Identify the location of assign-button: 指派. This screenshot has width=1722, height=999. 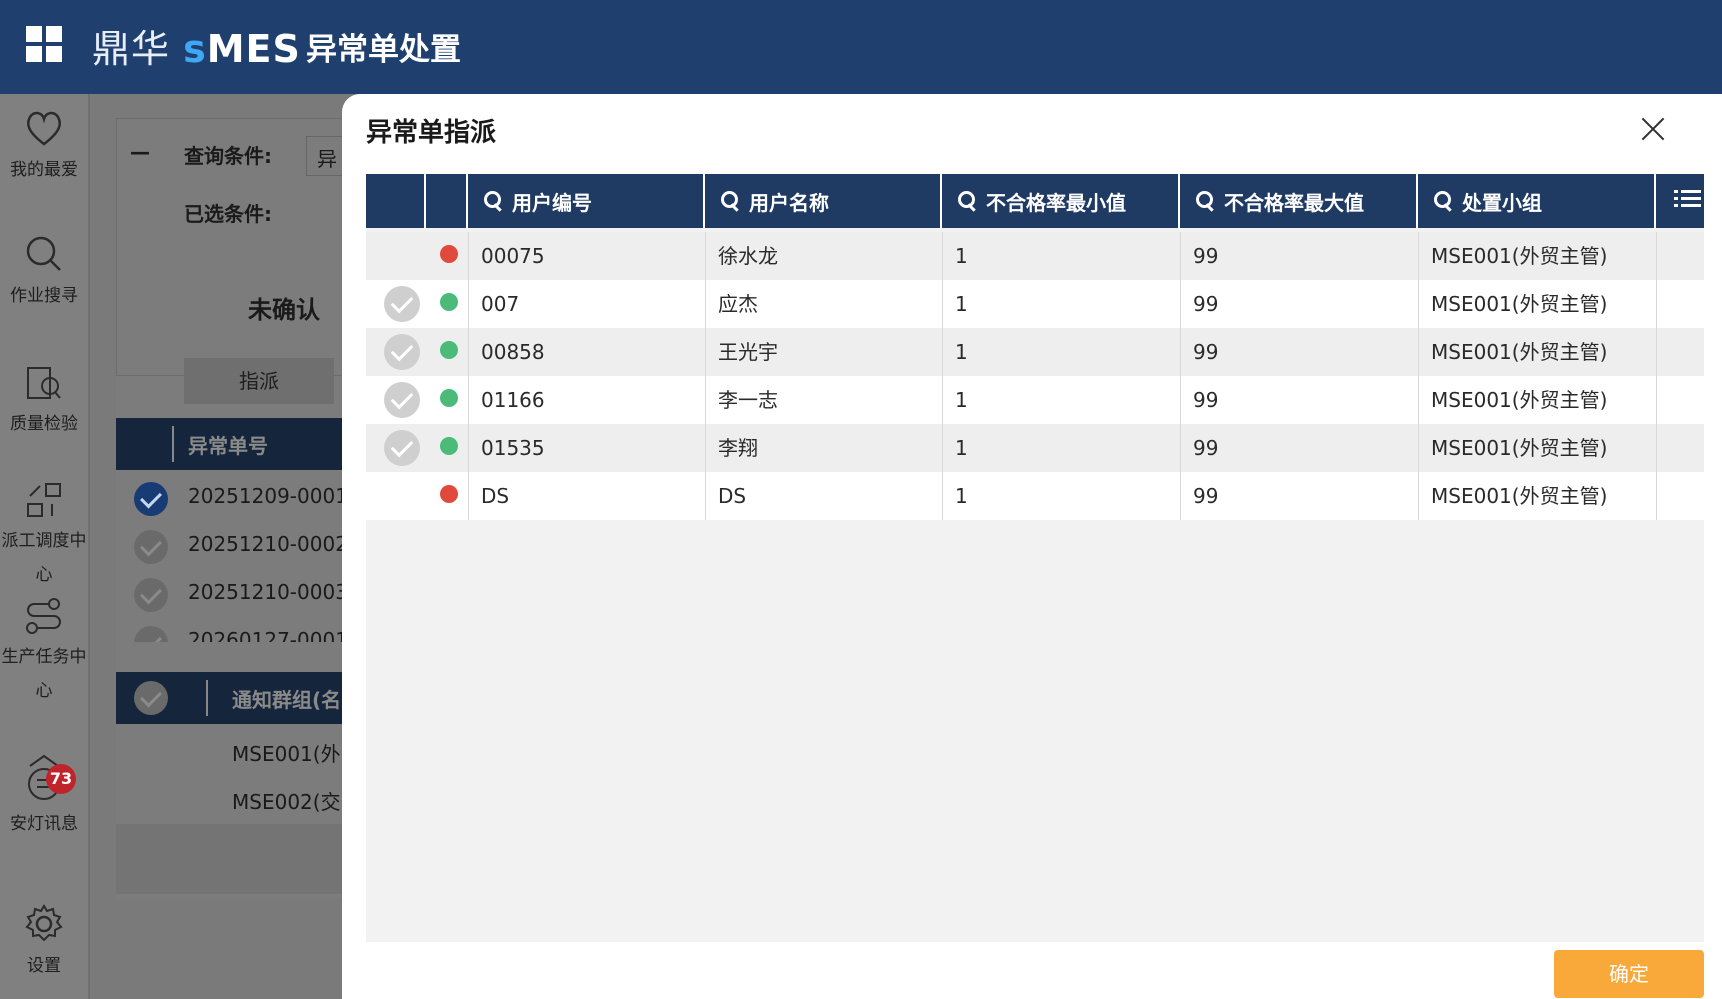
(259, 381).